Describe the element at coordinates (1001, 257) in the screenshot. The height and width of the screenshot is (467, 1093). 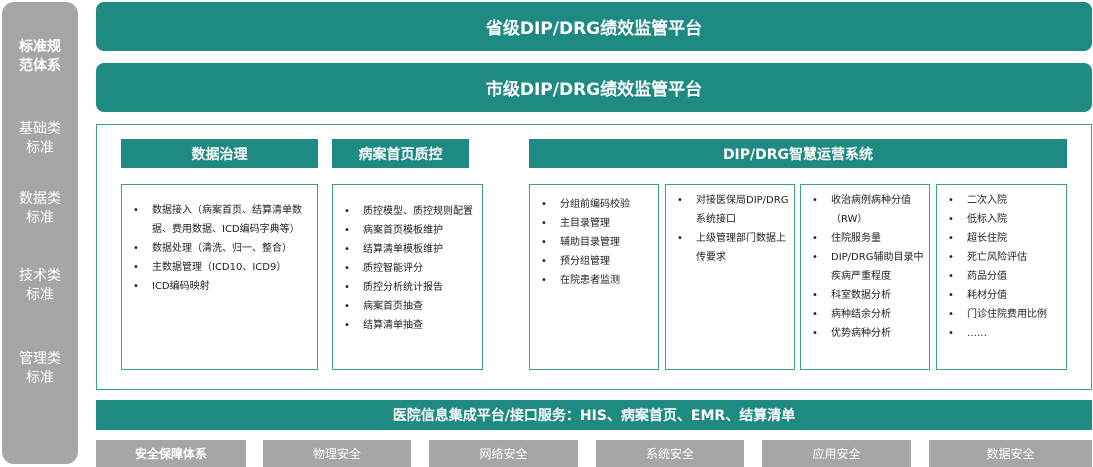
I see `list-item: 死亡风险评估` at that location.